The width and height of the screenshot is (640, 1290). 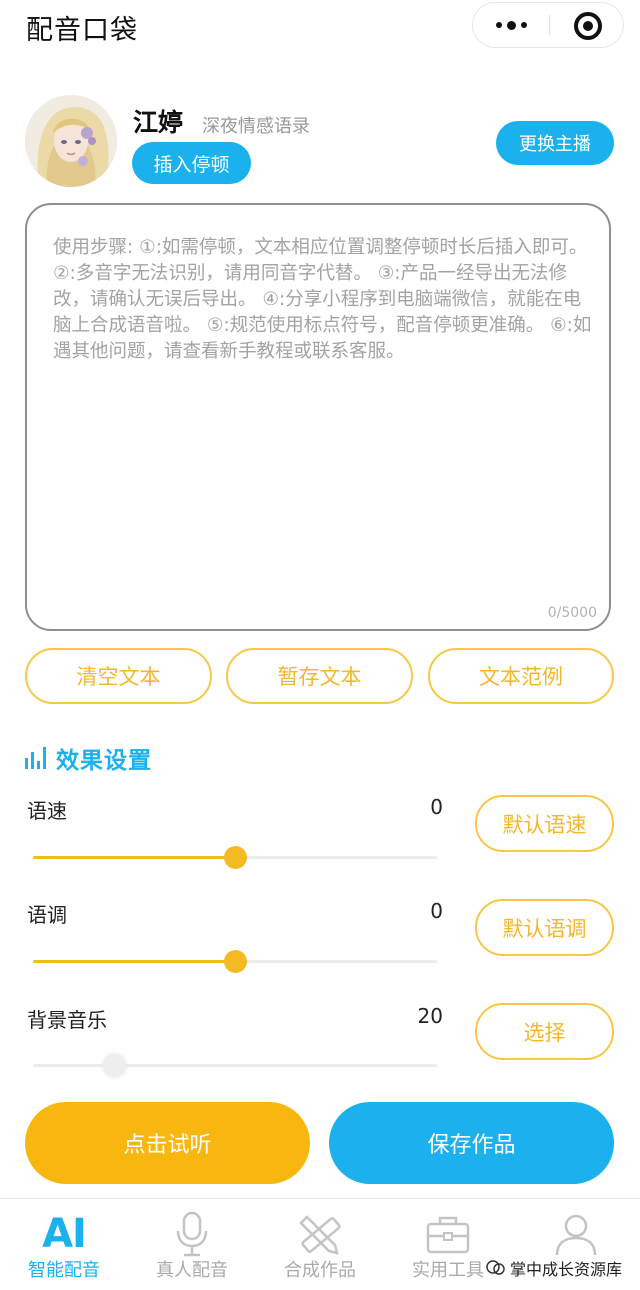 I want to click on tab-my-works: 合成作品, so click(x=320, y=1244).